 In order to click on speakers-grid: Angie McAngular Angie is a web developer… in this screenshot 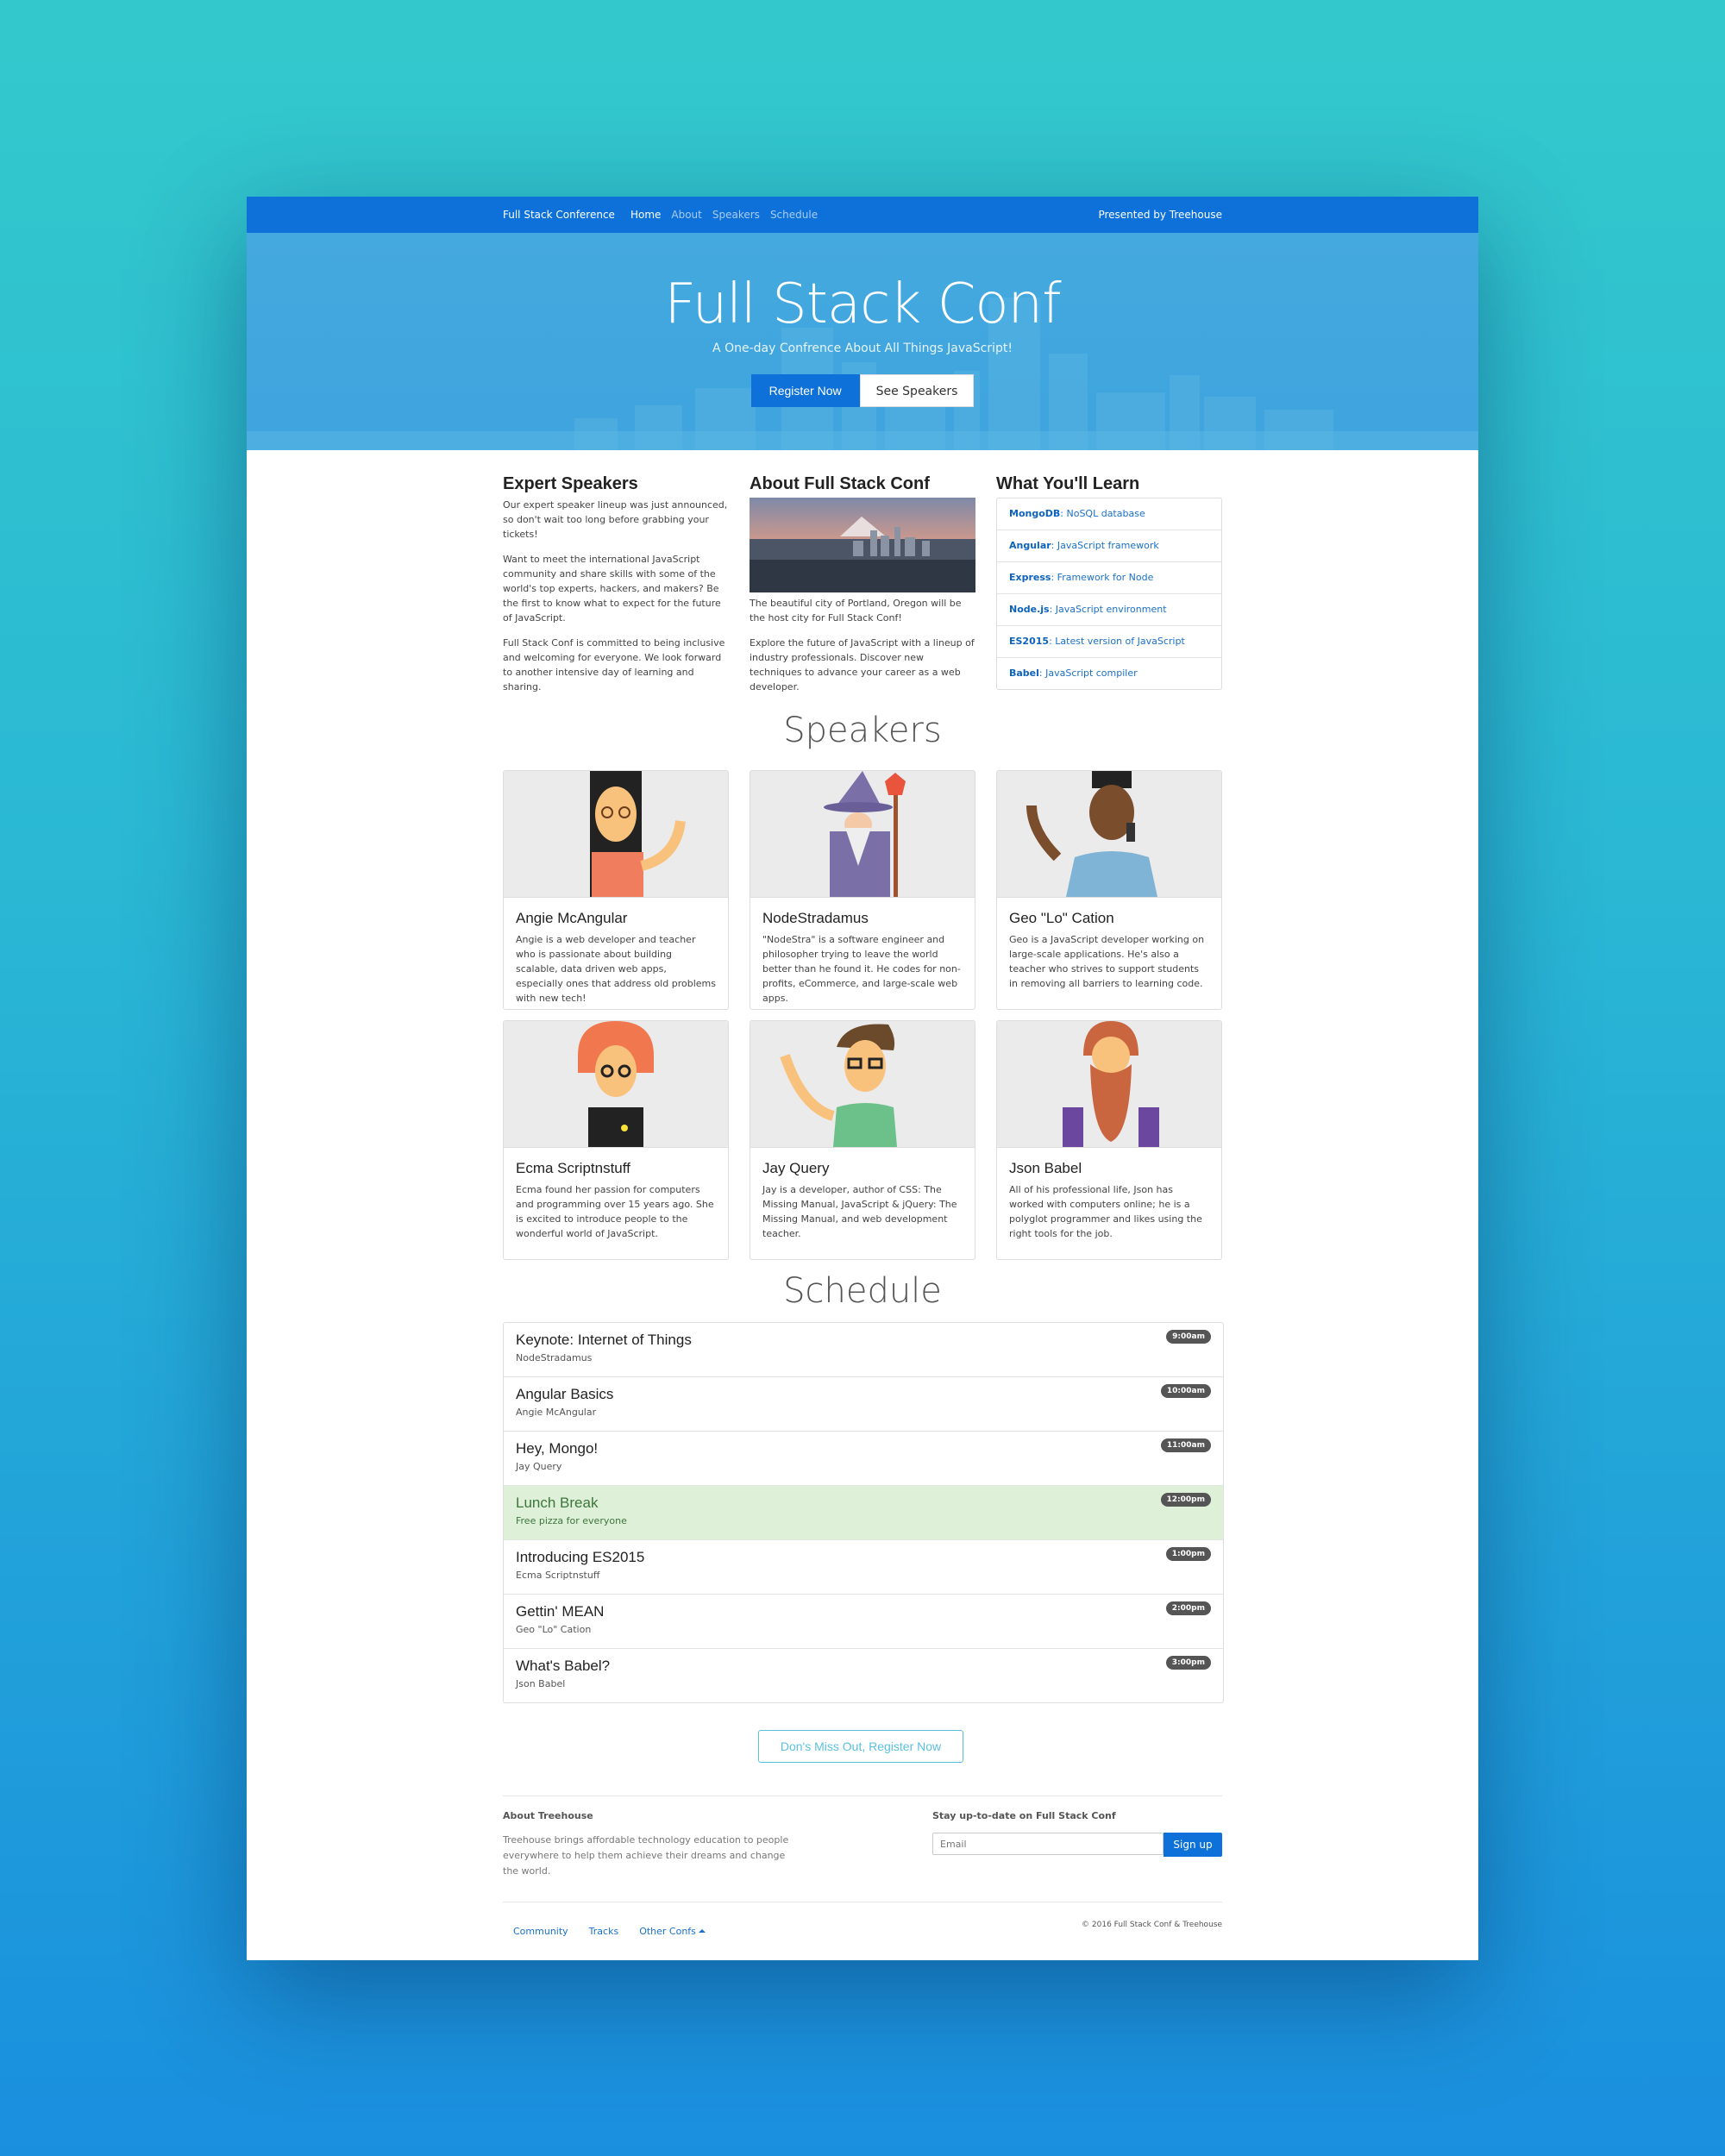, I will do `click(862, 1015)`.